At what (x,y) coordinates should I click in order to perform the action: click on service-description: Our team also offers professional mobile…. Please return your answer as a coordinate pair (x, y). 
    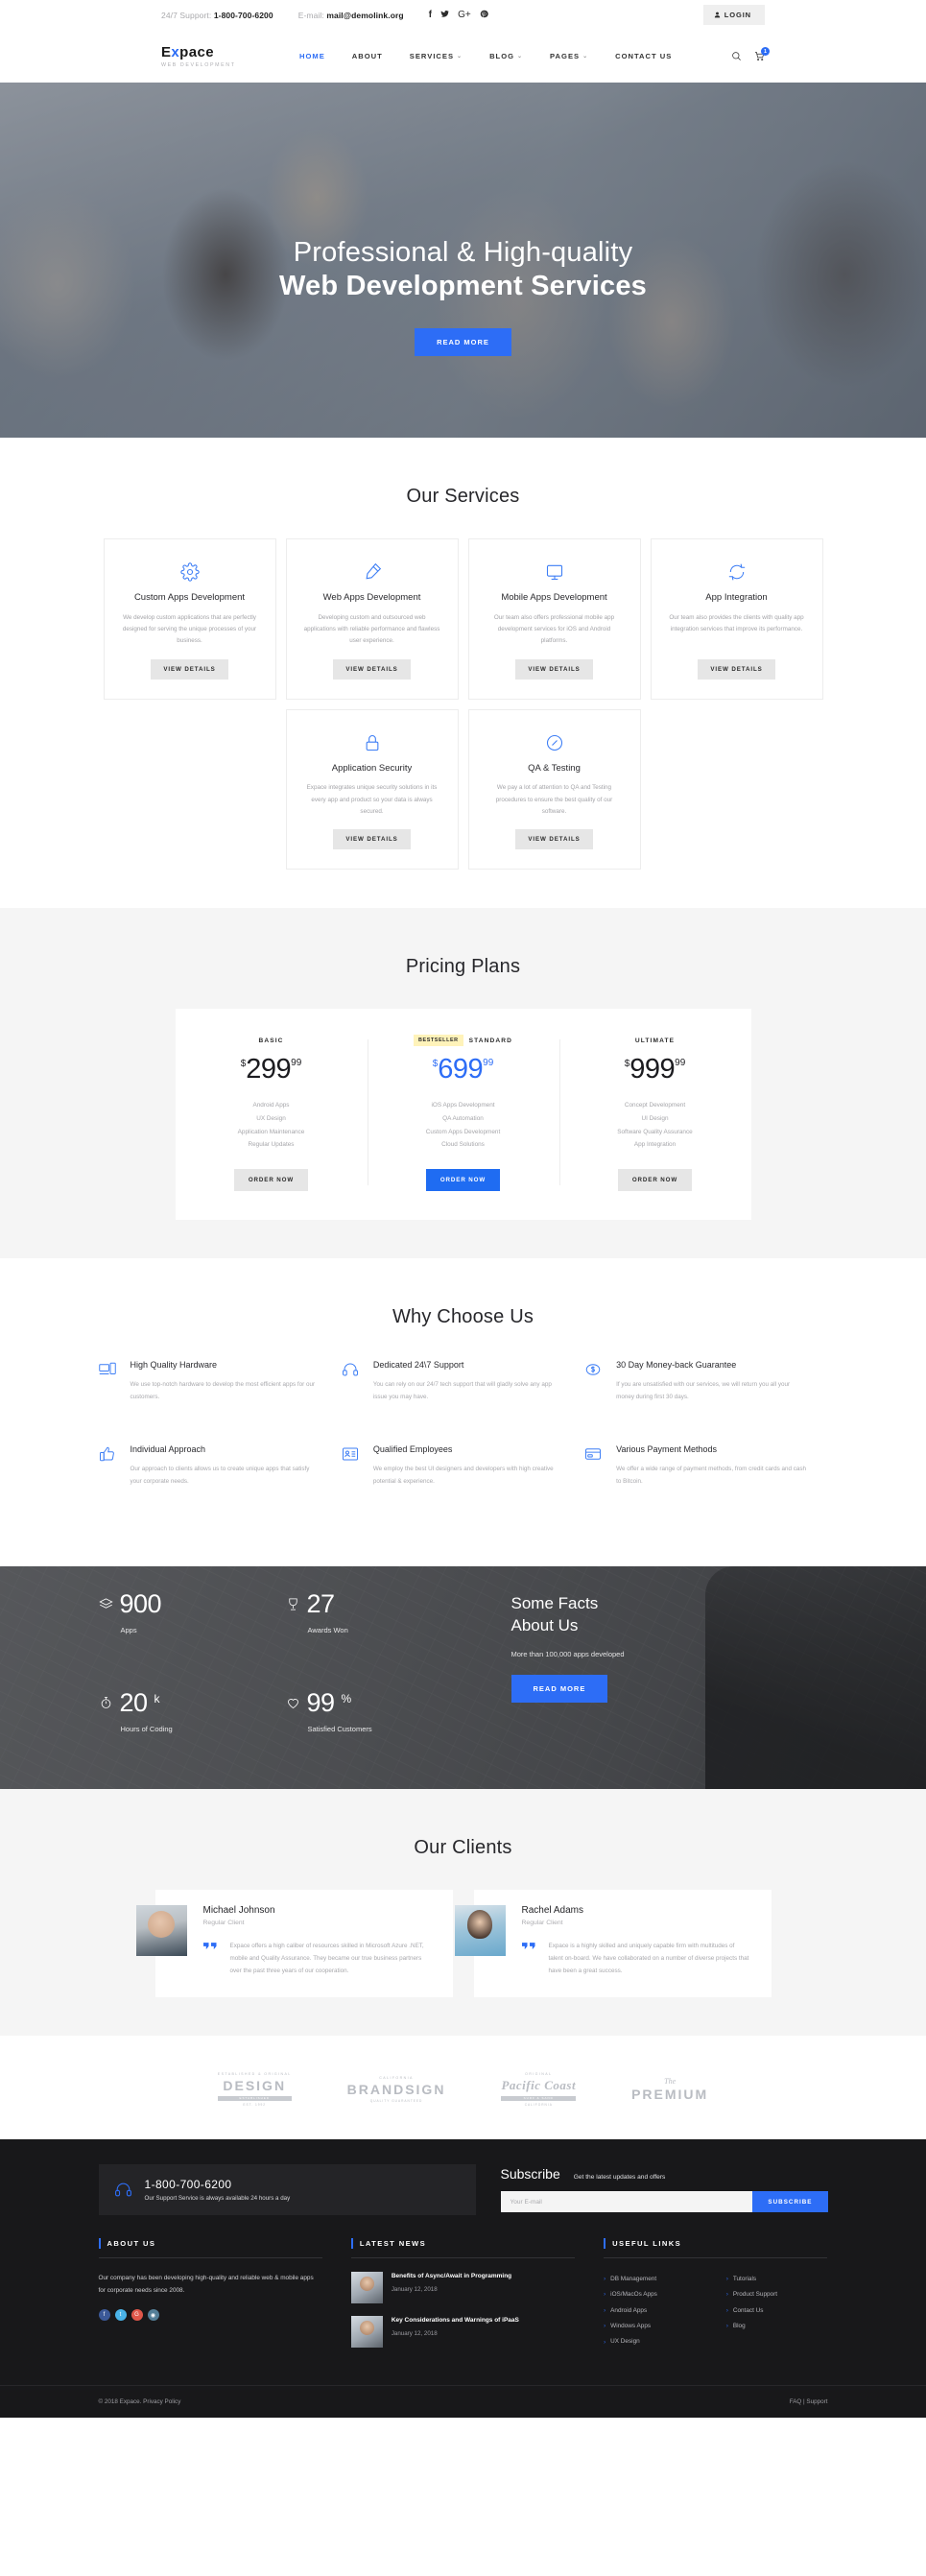
    Looking at the image, I should click on (554, 629).